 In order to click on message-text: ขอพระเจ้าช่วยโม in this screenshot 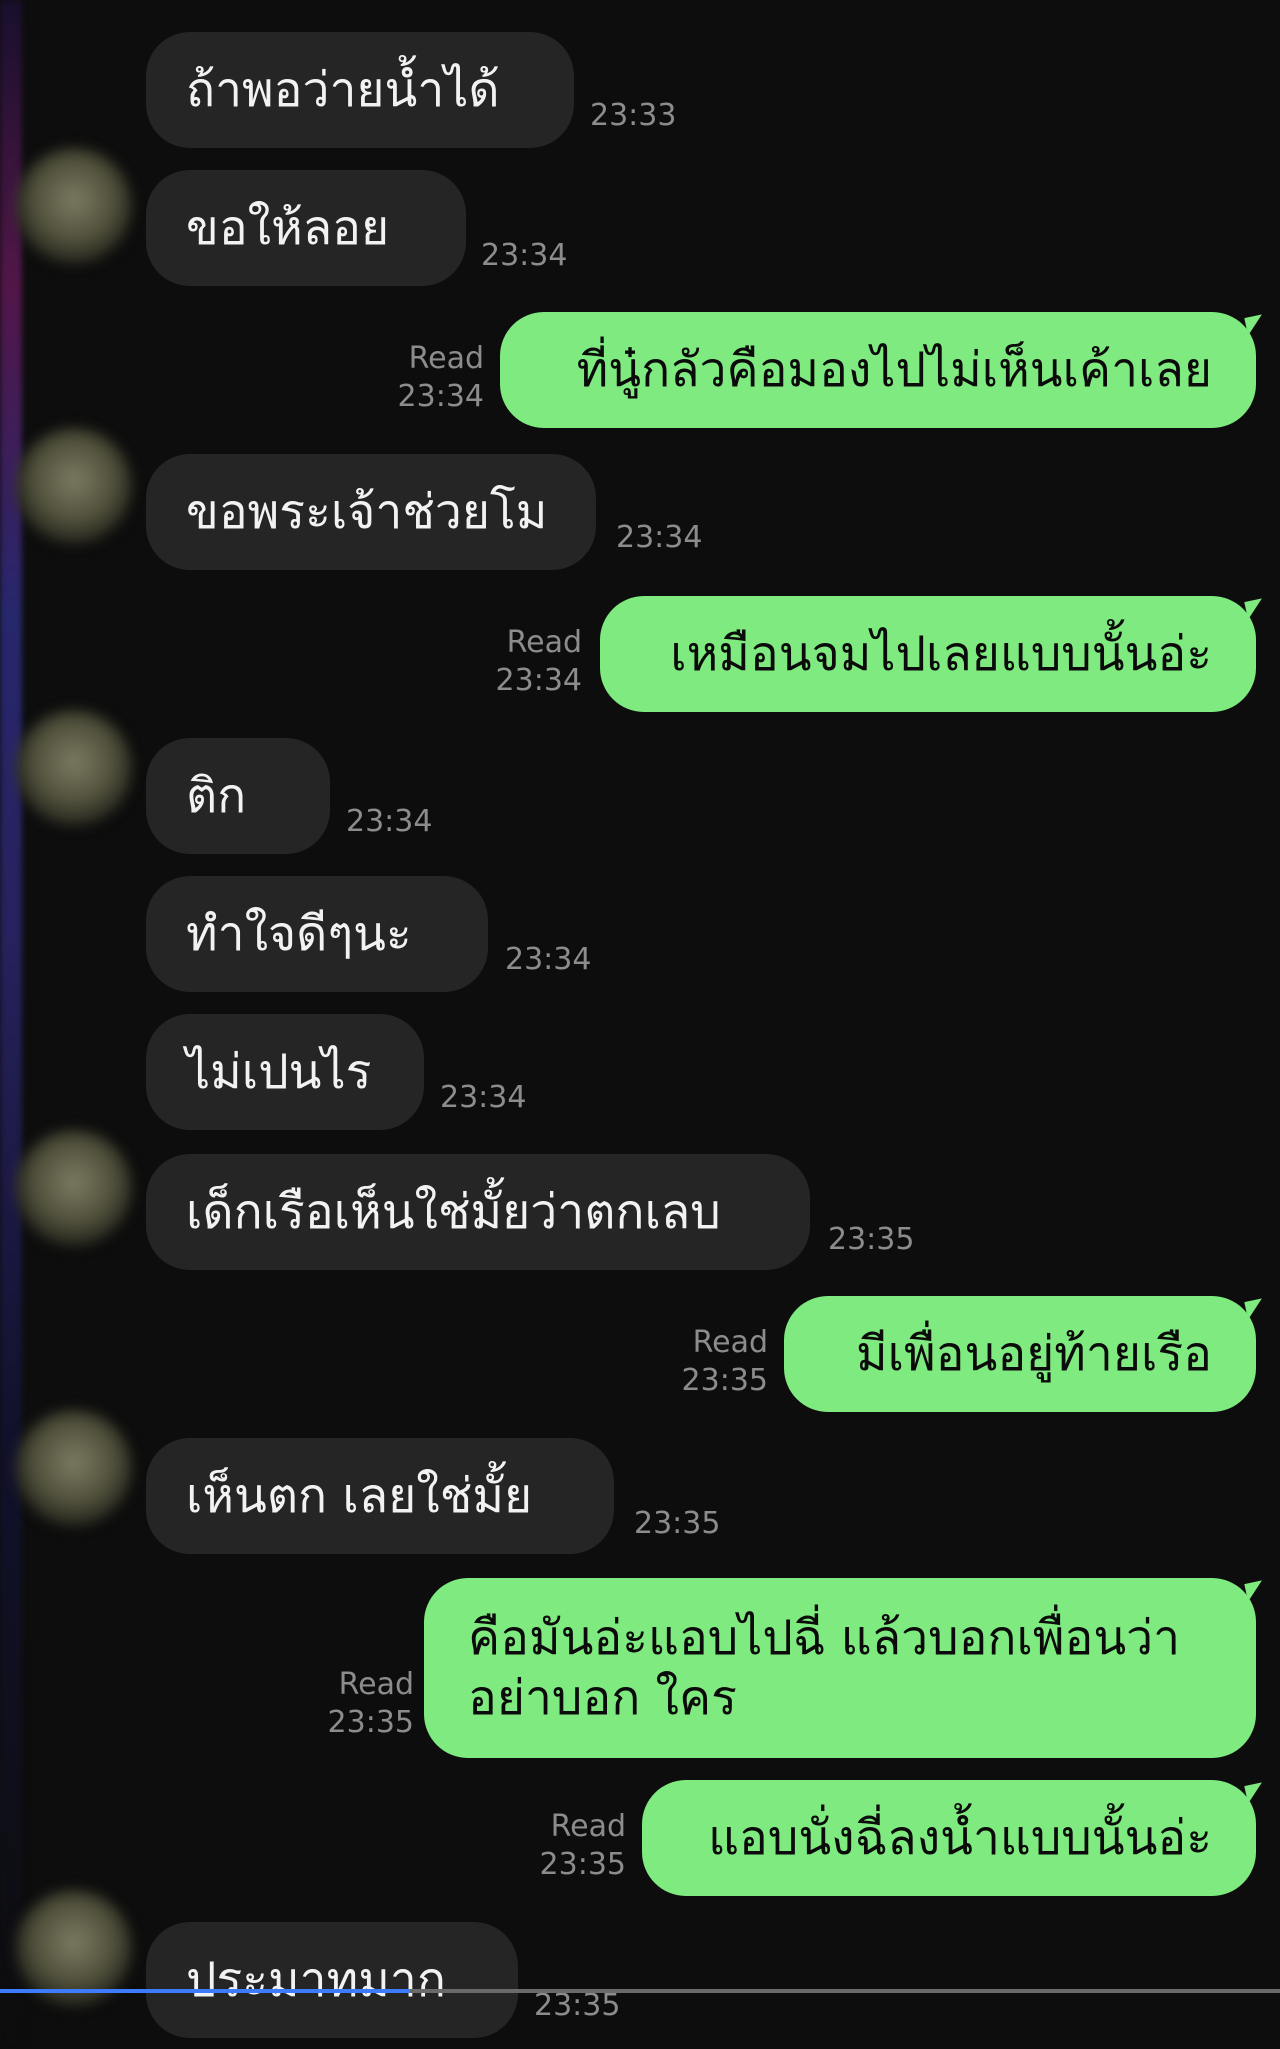, I will do `click(367, 512)`.